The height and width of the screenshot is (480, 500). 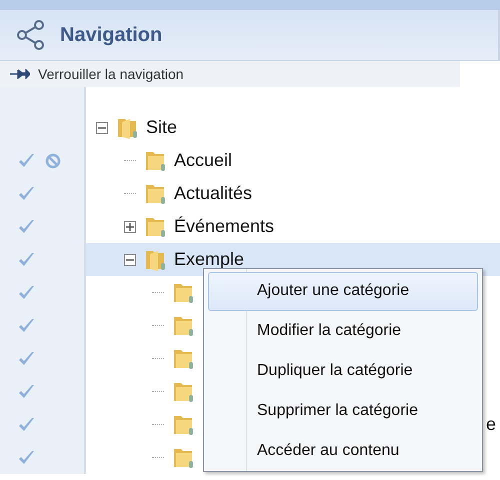 What do you see at coordinates (20, 74) in the screenshot?
I see `pin-icon` at bounding box center [20, 74].